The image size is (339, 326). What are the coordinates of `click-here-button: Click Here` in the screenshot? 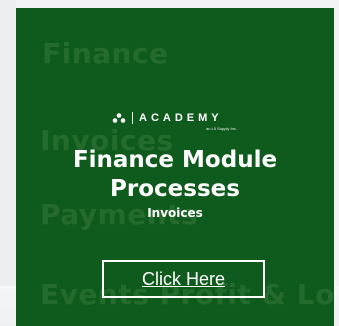 It's located at (183, 279).